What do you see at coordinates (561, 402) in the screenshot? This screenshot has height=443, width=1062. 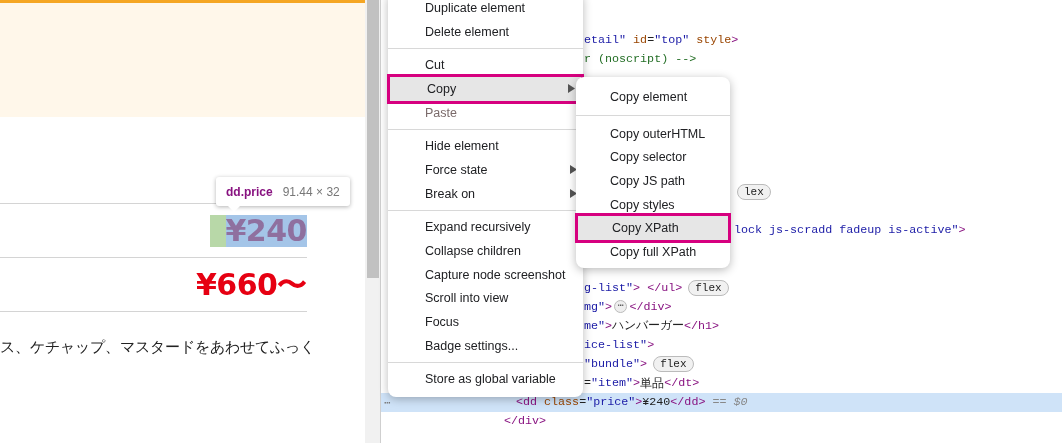 I see `code-text: class` at bounding box center [561, 402].